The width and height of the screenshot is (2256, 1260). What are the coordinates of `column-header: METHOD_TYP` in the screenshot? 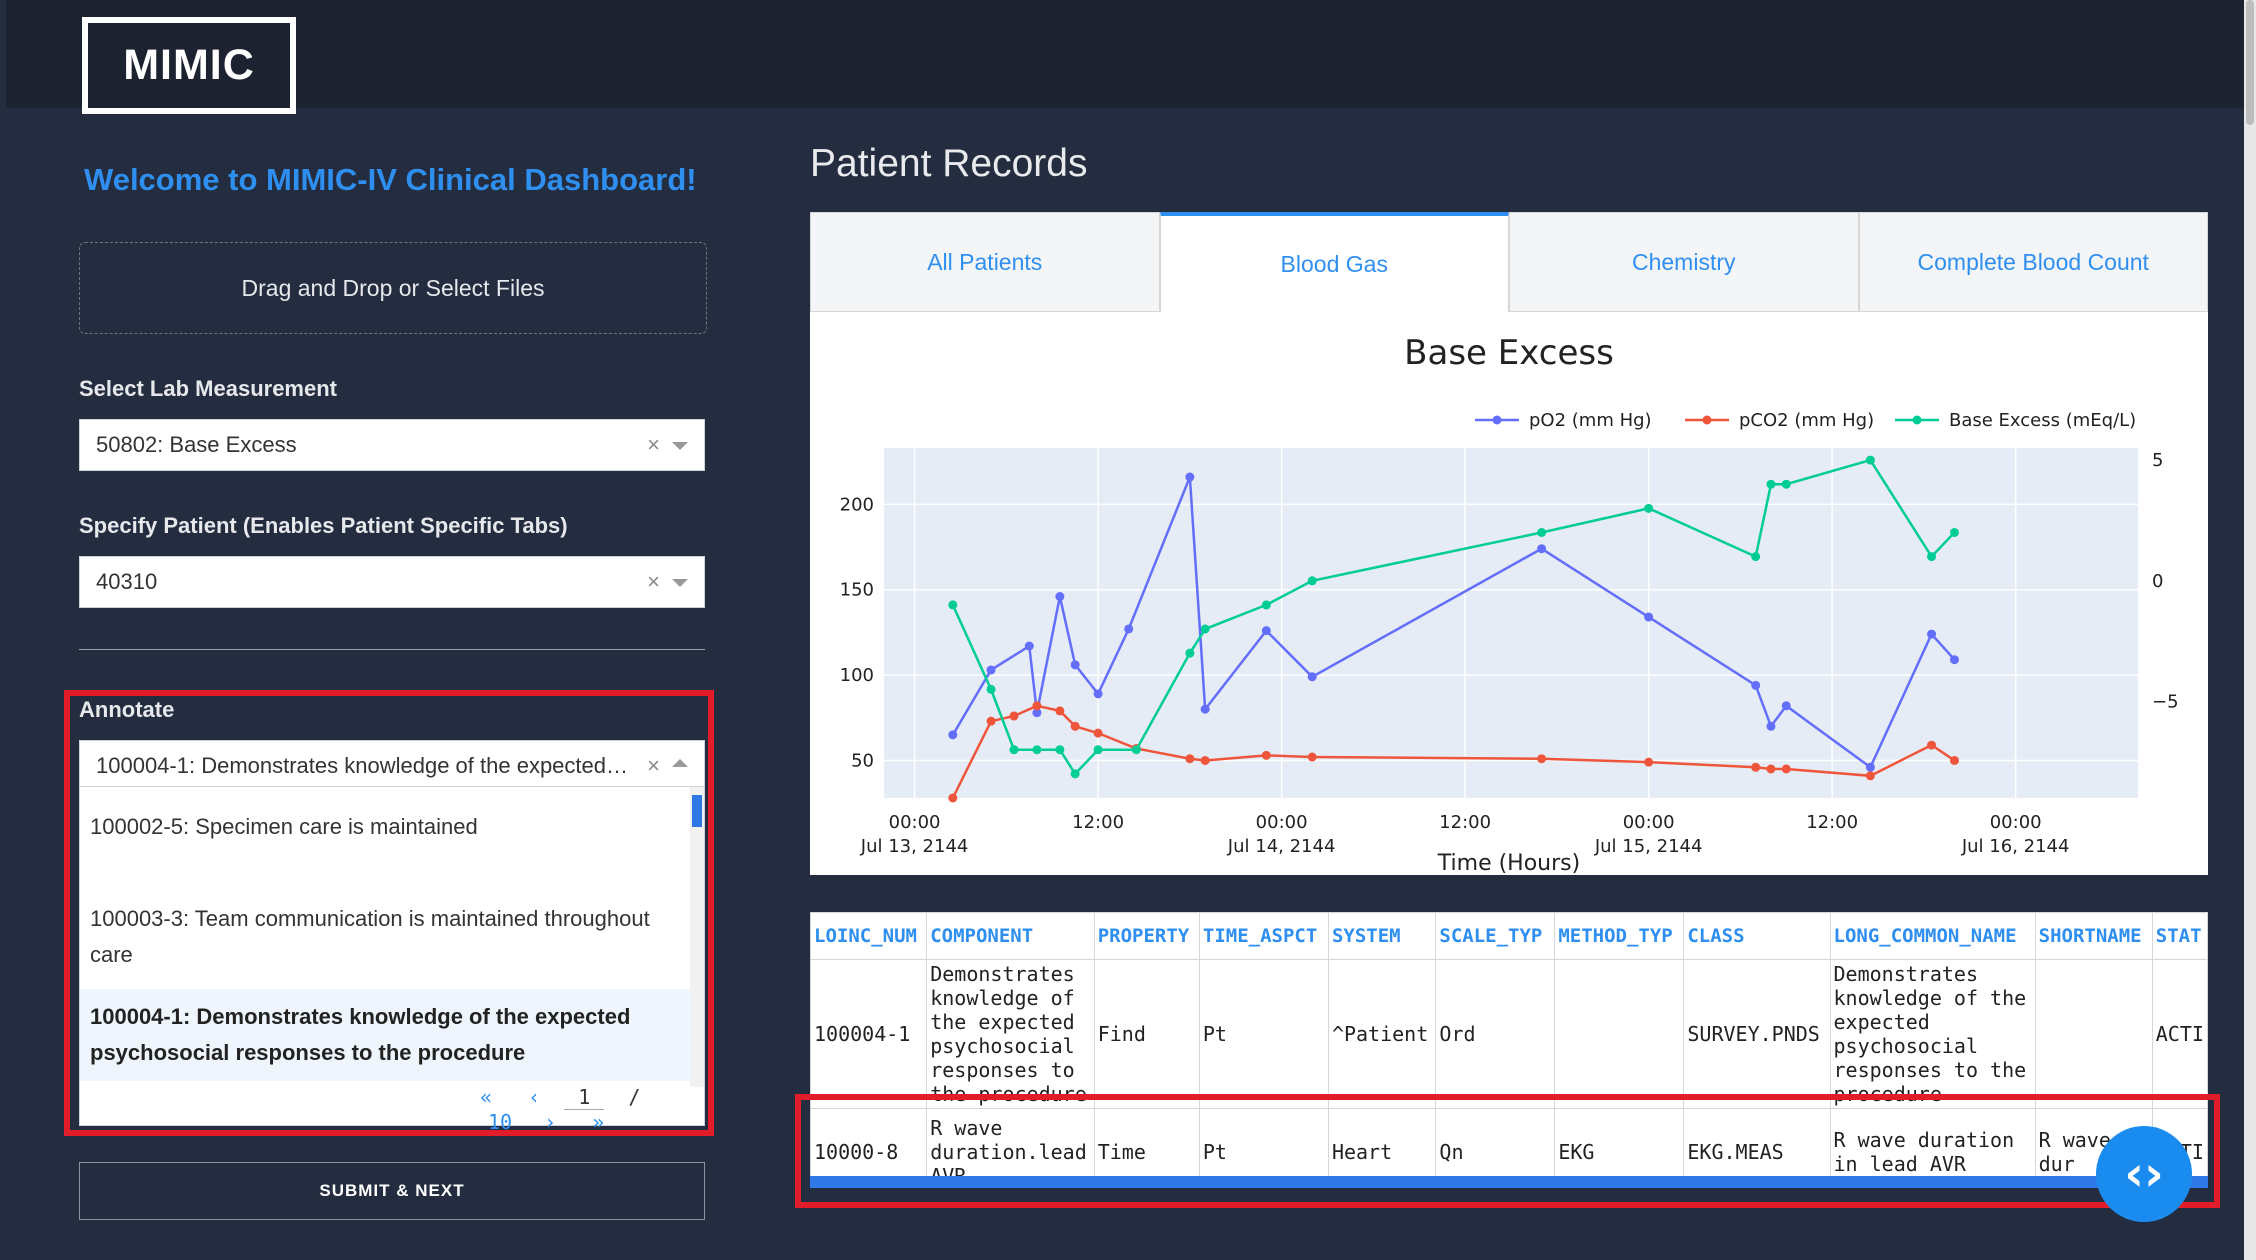 It's located at (1619, 936).